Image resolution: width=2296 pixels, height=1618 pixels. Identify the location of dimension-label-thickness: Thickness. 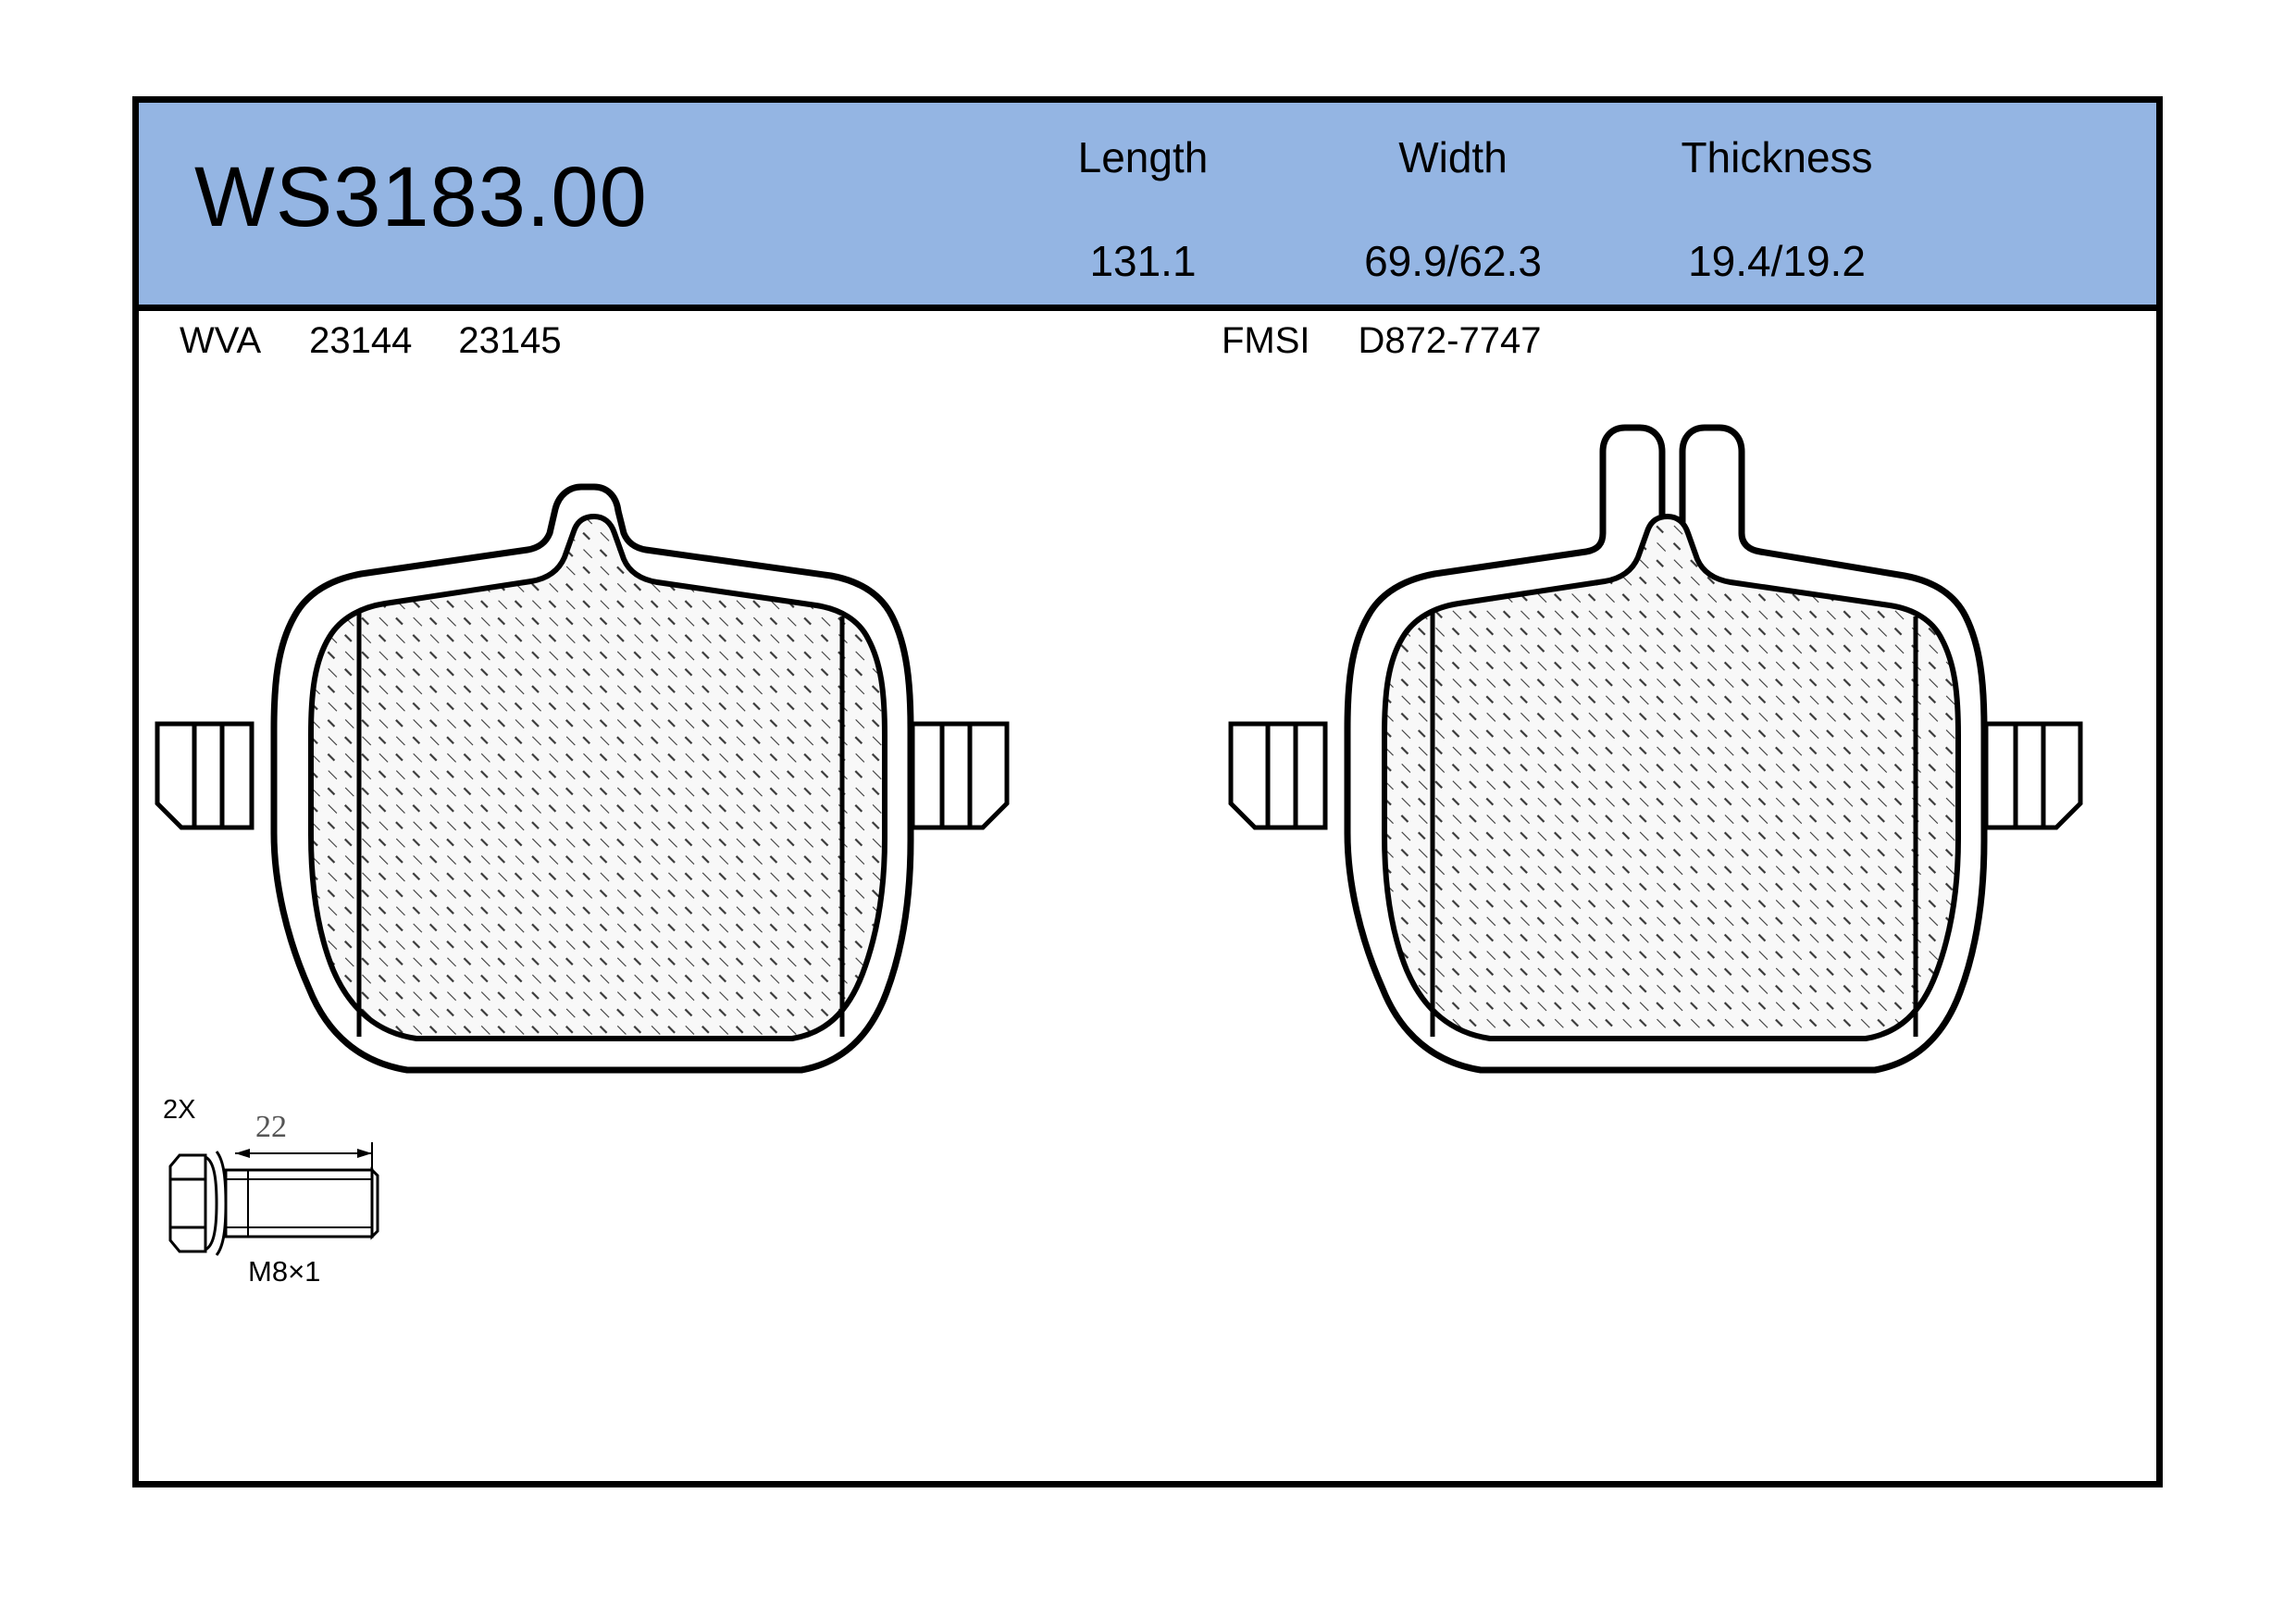
(1777, 157).